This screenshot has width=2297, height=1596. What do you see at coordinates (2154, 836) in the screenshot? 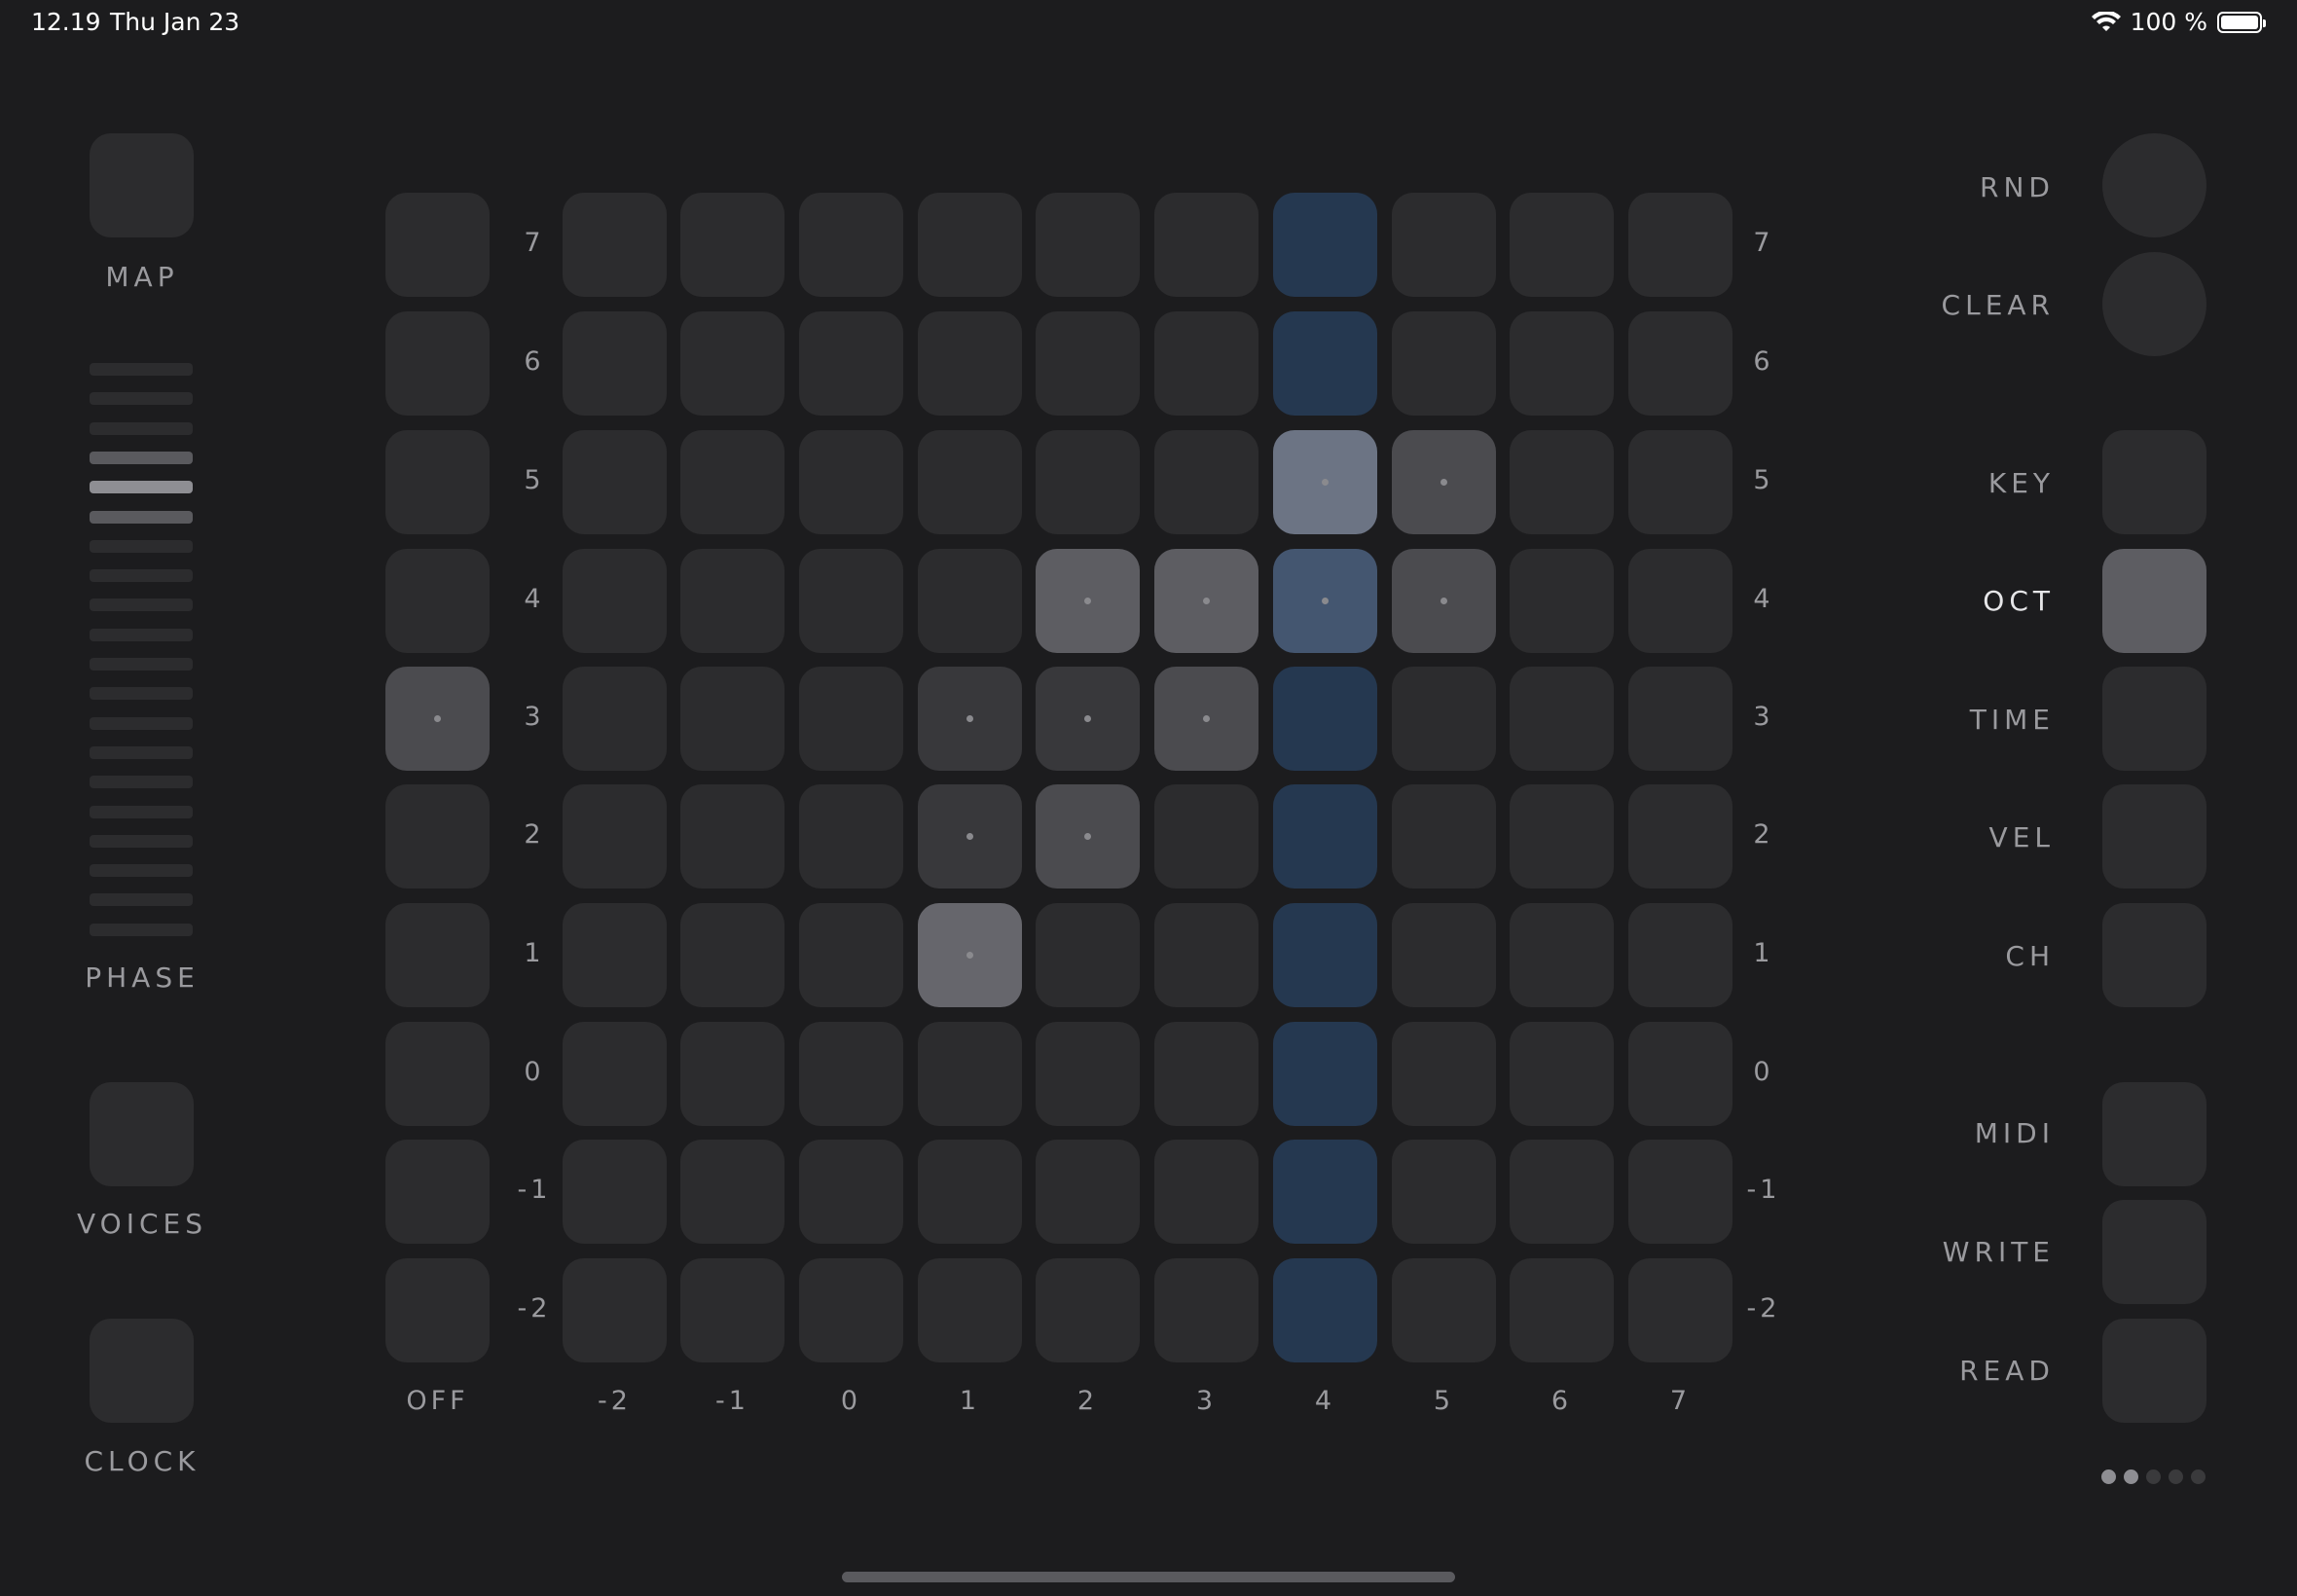
I see `vel-button` at bounding box center [2154, 836].